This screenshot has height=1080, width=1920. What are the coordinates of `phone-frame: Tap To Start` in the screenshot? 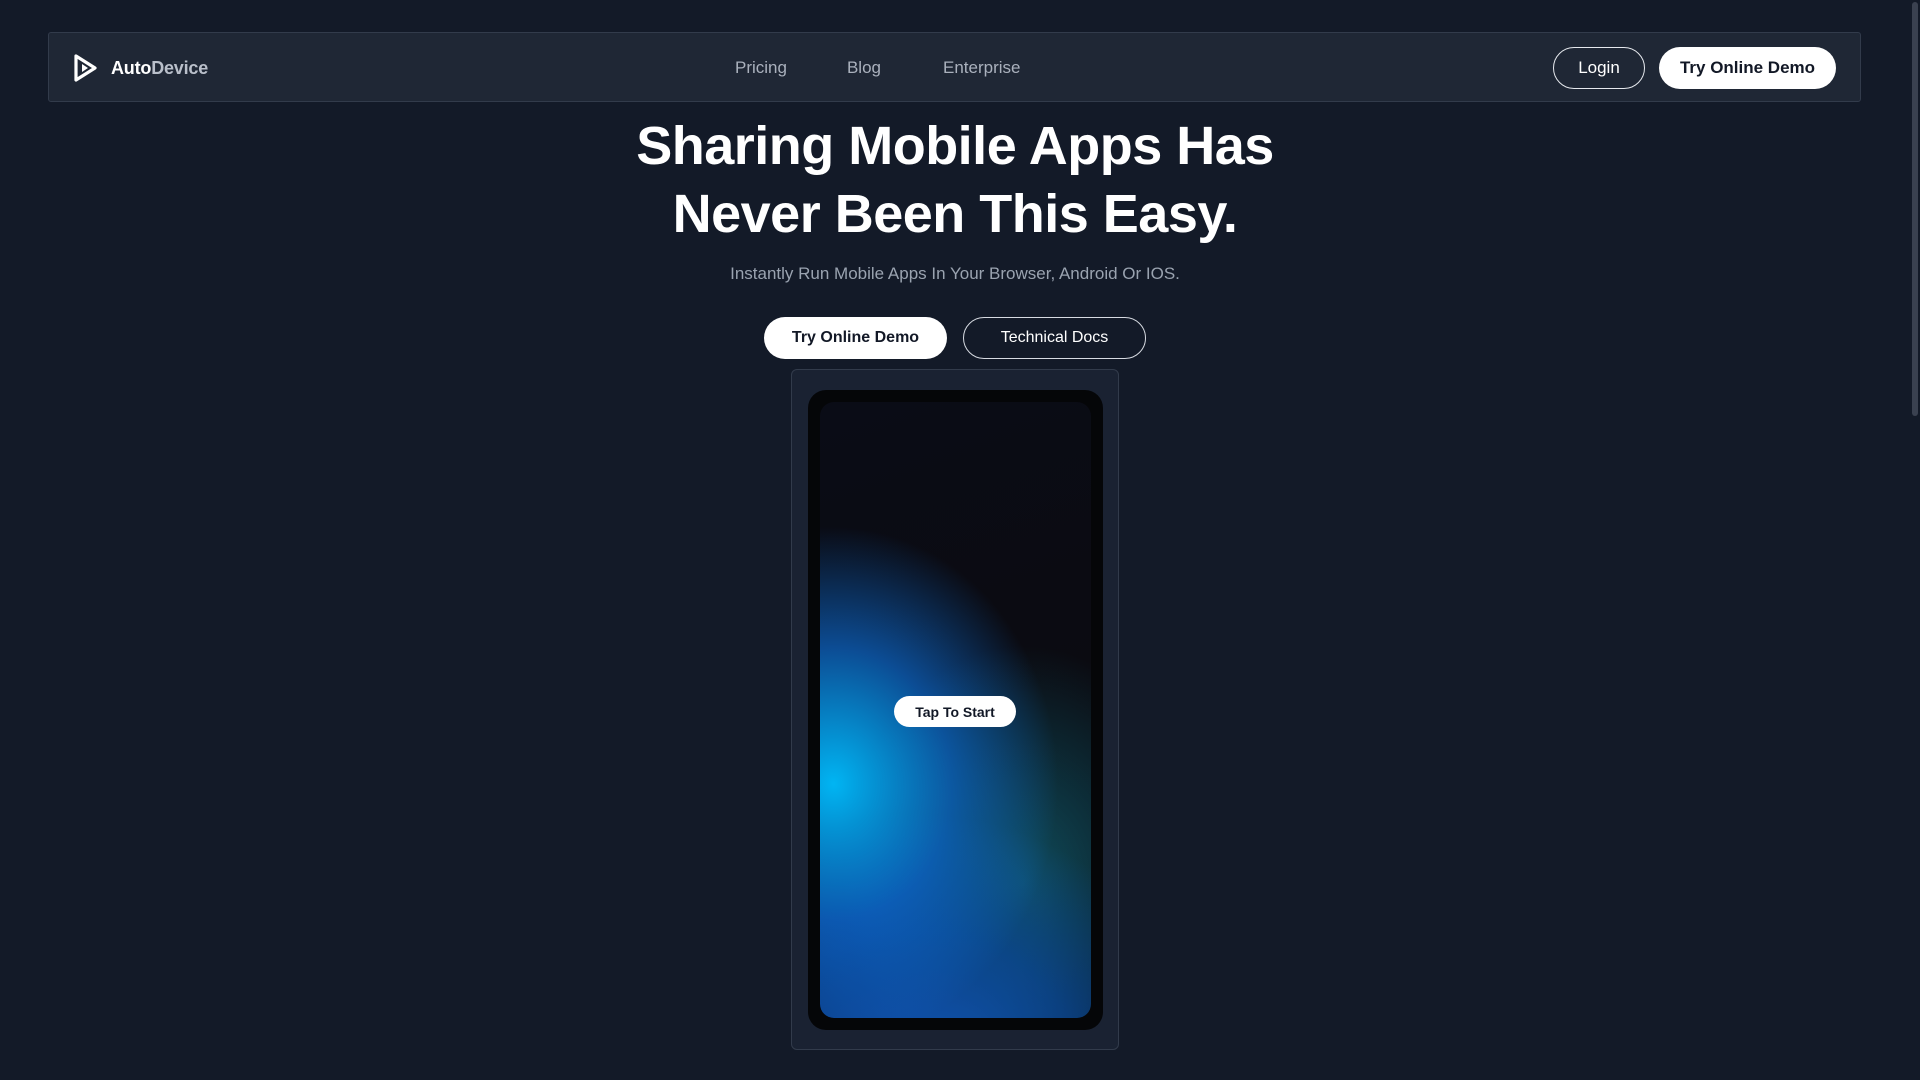 It's located at (955, 710).